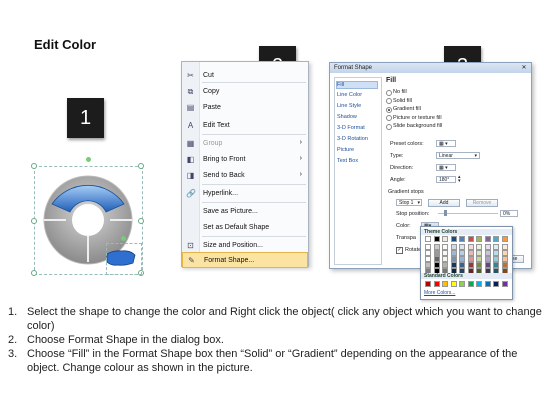 Image resolution: width=560 pixels, height=420 pixels. Describe the element at coordinates (466, 232) in the screenshot. I see `theme-colors-label: Theme Colors` at that location.